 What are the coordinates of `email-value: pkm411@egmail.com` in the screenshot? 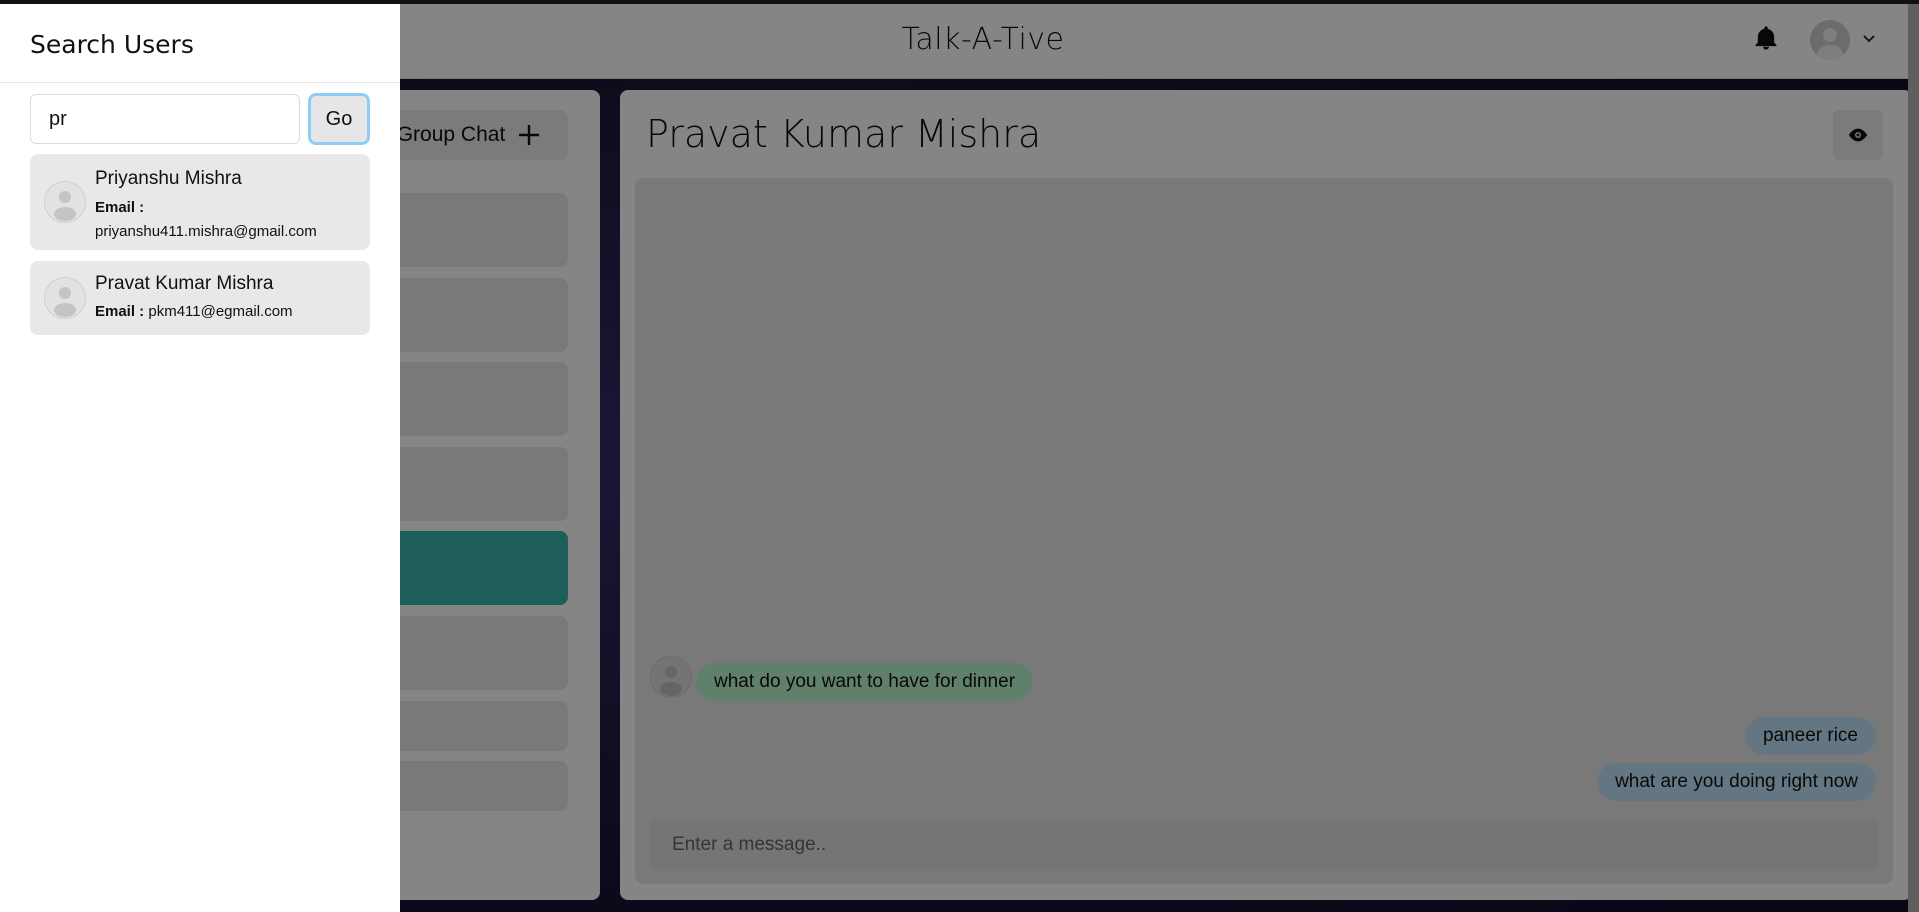 It's located at (220, 311).